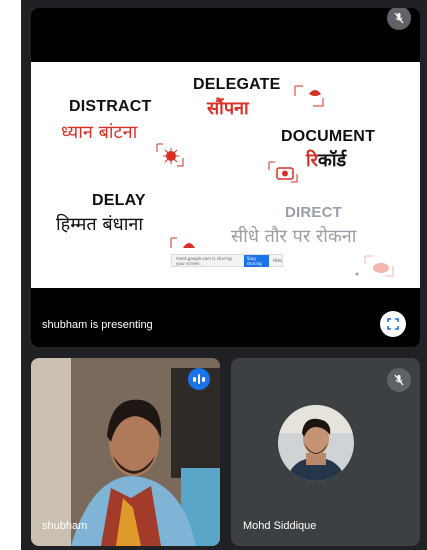 This screenshot has width=427, height=550. I want to click on participant-name-mohd-siddique: Mohd Siddique, so click(280, 526).